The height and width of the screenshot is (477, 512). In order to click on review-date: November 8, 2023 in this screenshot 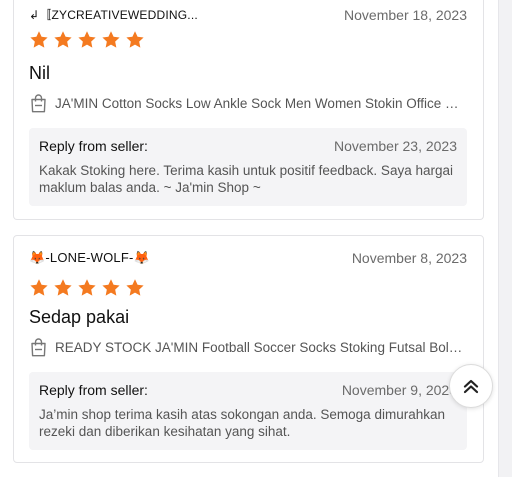, I will do `click(409, 258)`.